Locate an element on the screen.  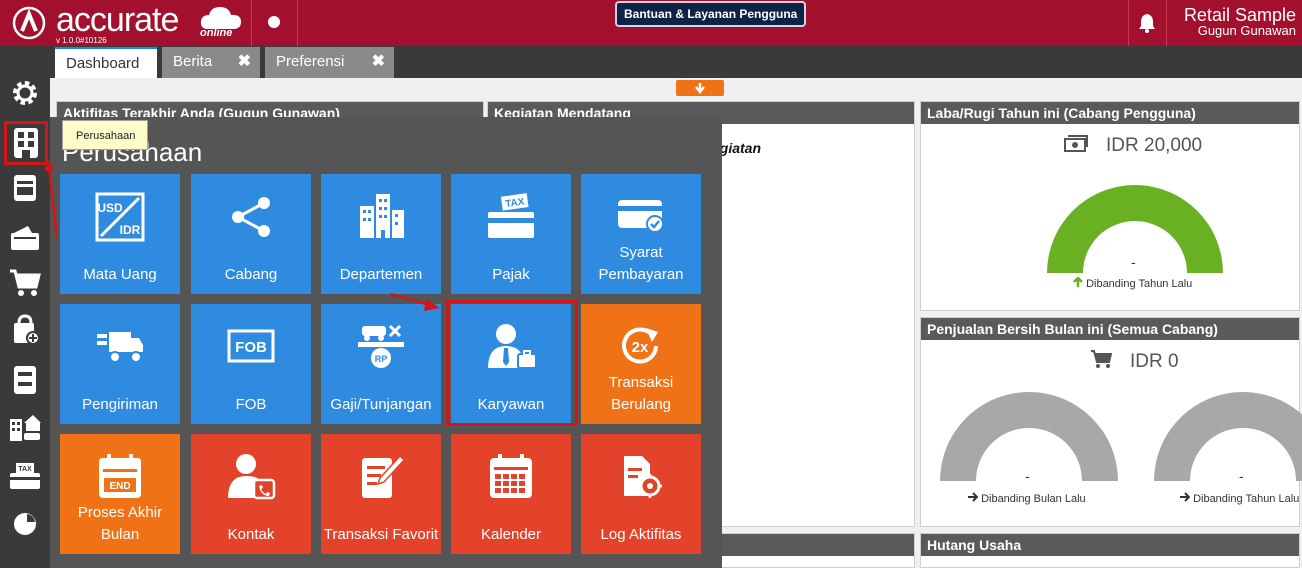
tile-transaksi-favorit: Transaksi Favorit is located at coordinates (381, 494).